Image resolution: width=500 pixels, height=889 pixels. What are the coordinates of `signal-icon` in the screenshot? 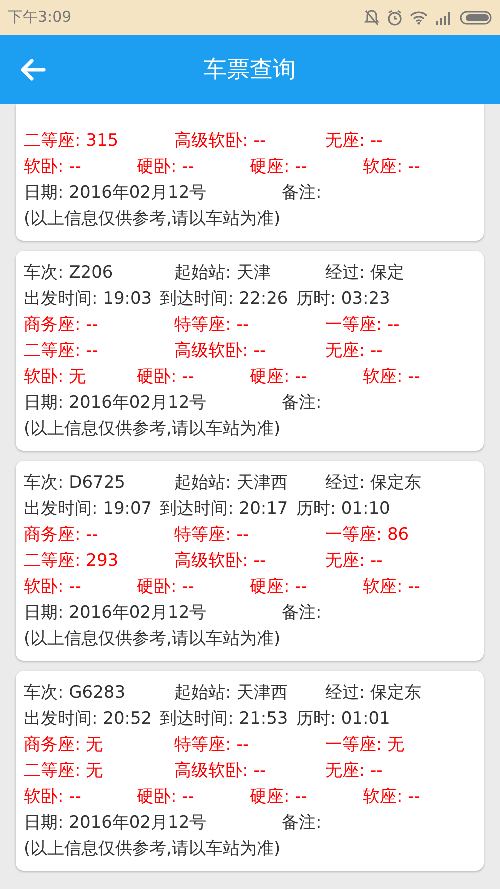 It's located at (444, 17).